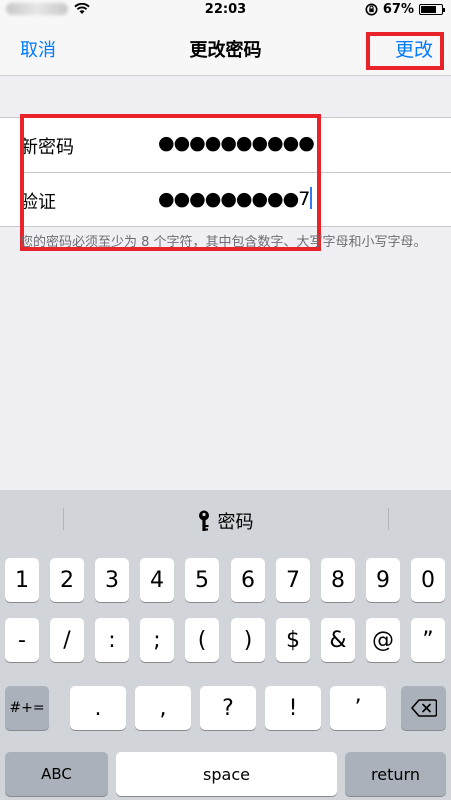 The width and height of the screenshot is (451, 800). Describe the element at coordinates (56, 774) in the screenshot. I see `key-abc: ABC` at that location.